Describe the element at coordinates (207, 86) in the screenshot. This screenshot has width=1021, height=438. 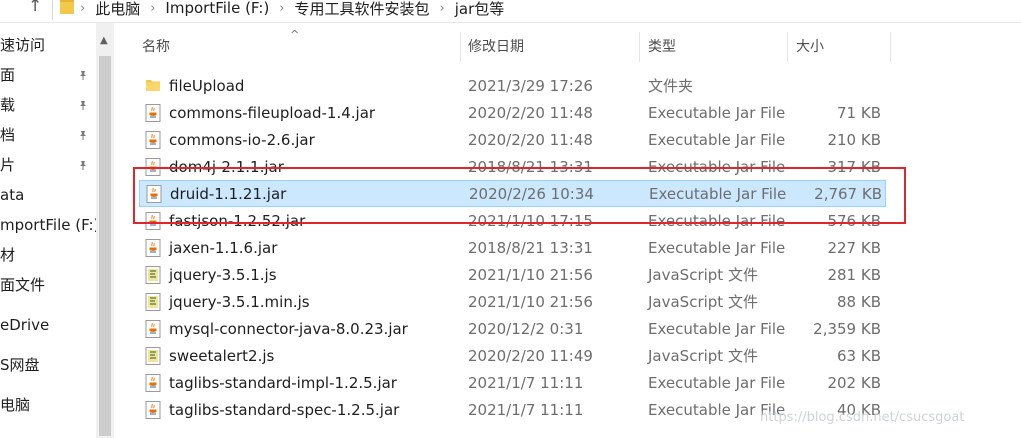
I see `file-name: fileUpload` at that location.